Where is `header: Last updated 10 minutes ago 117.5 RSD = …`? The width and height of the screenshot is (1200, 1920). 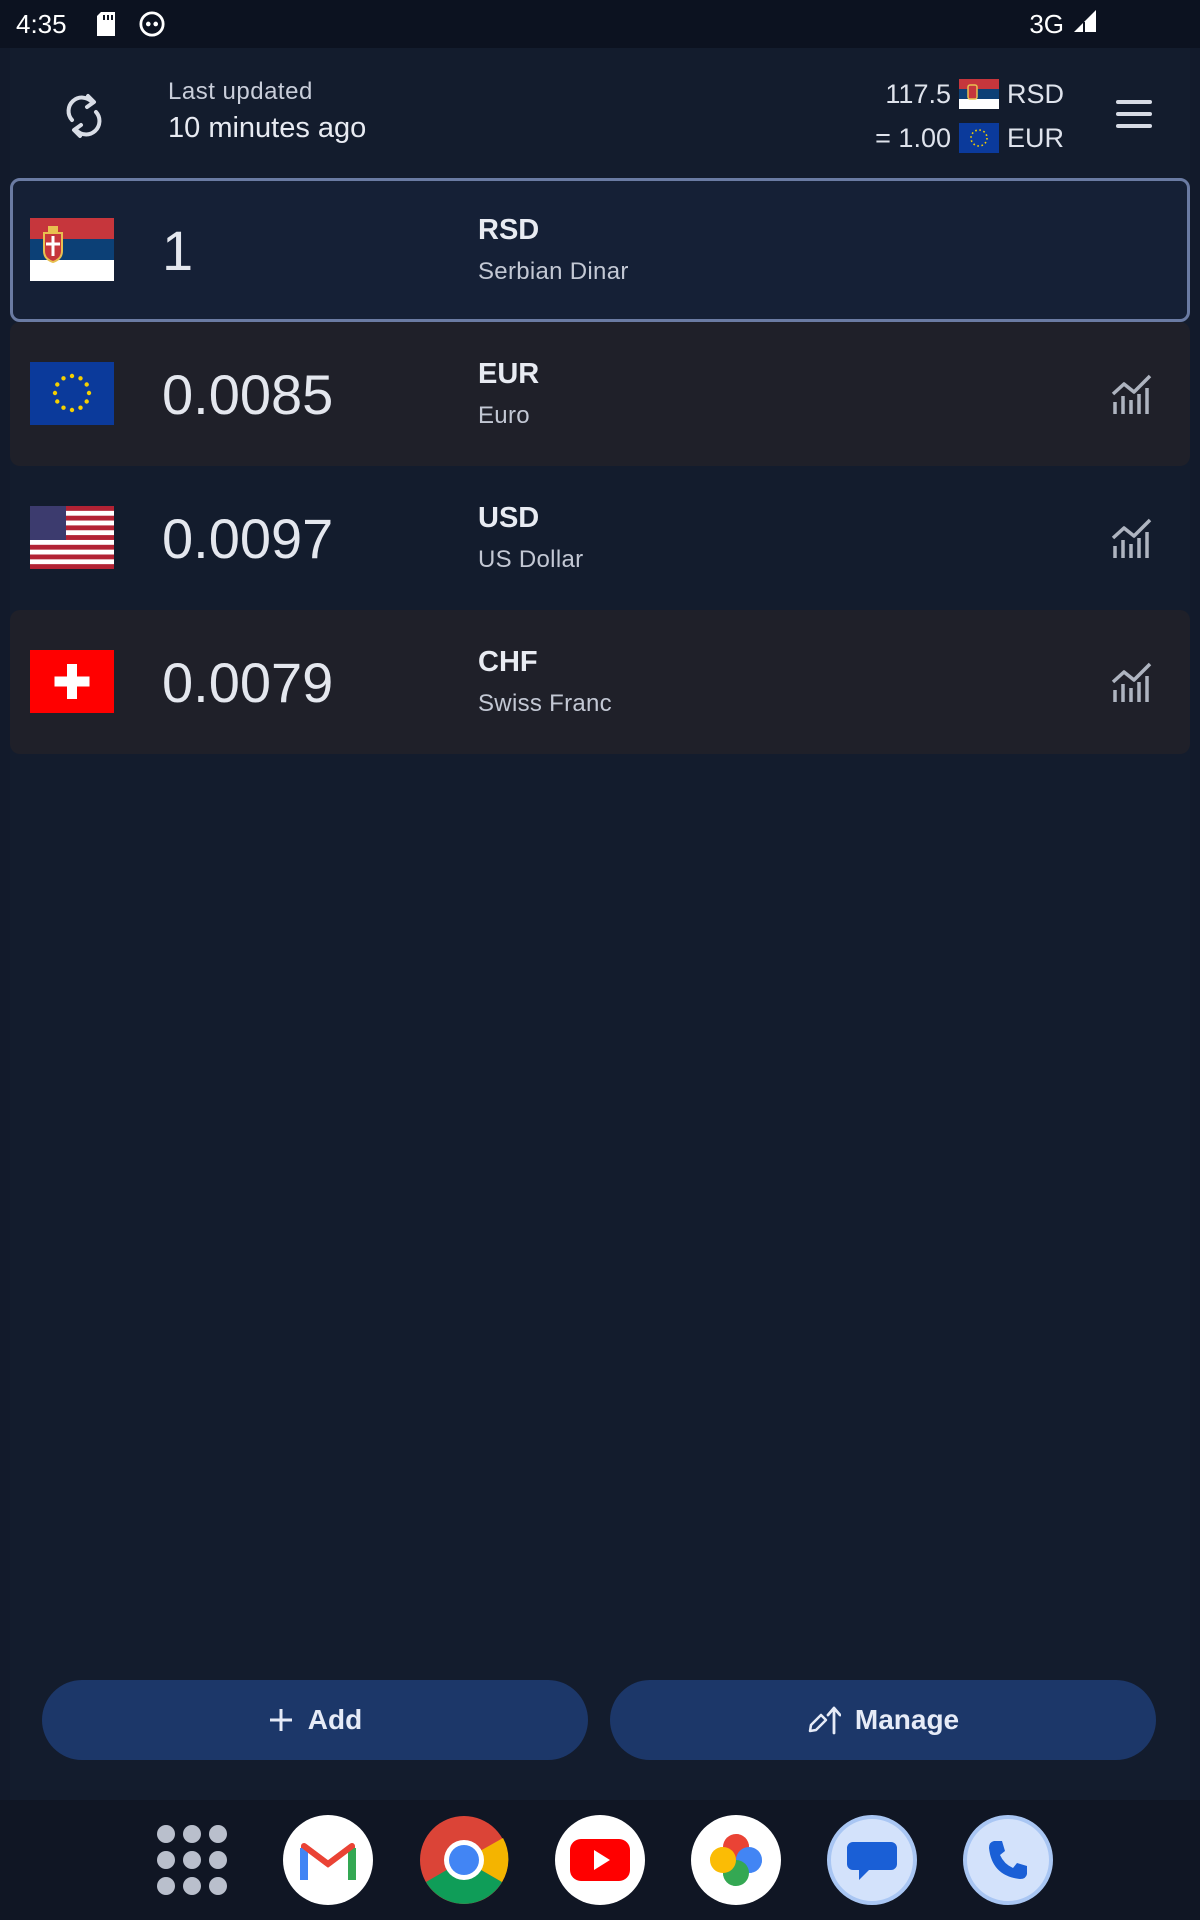
header: Last updated 10 minutes ago 117.5 RSD = … is located at coordinates (600, 113).